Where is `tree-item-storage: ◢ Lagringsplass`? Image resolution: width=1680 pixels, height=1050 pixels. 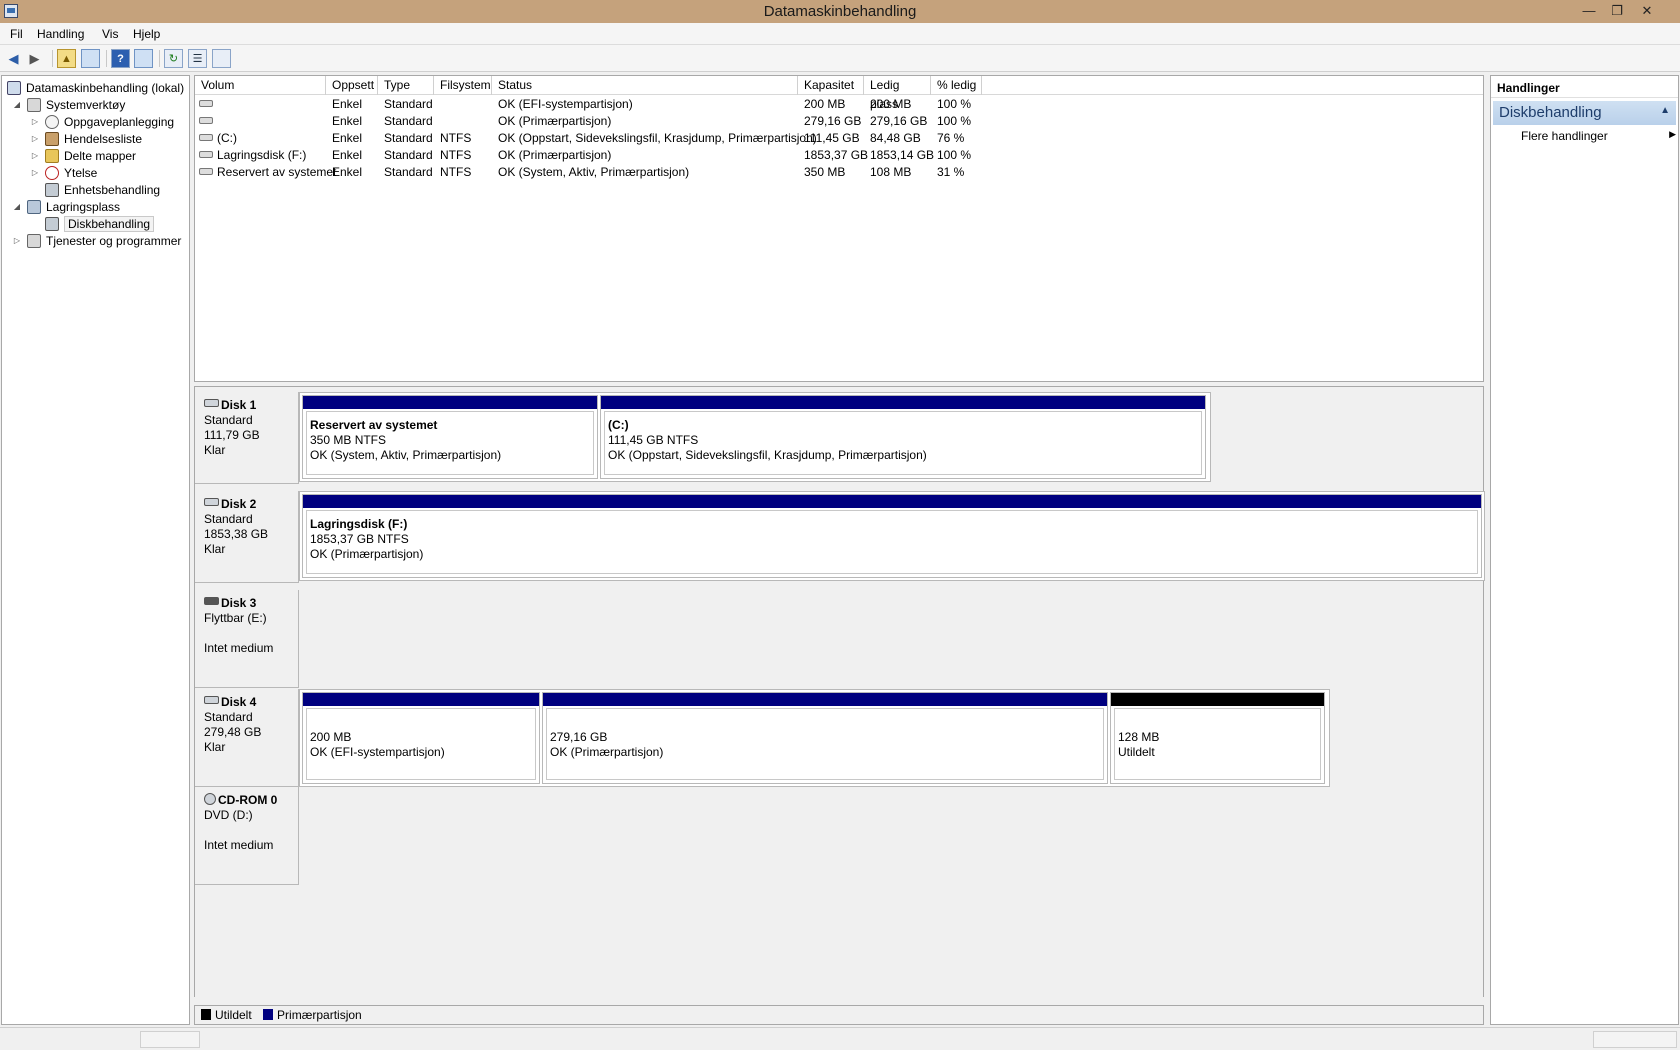 tree-item-storage: ◢ Lagringsplass is located at coordinates (67, 207).